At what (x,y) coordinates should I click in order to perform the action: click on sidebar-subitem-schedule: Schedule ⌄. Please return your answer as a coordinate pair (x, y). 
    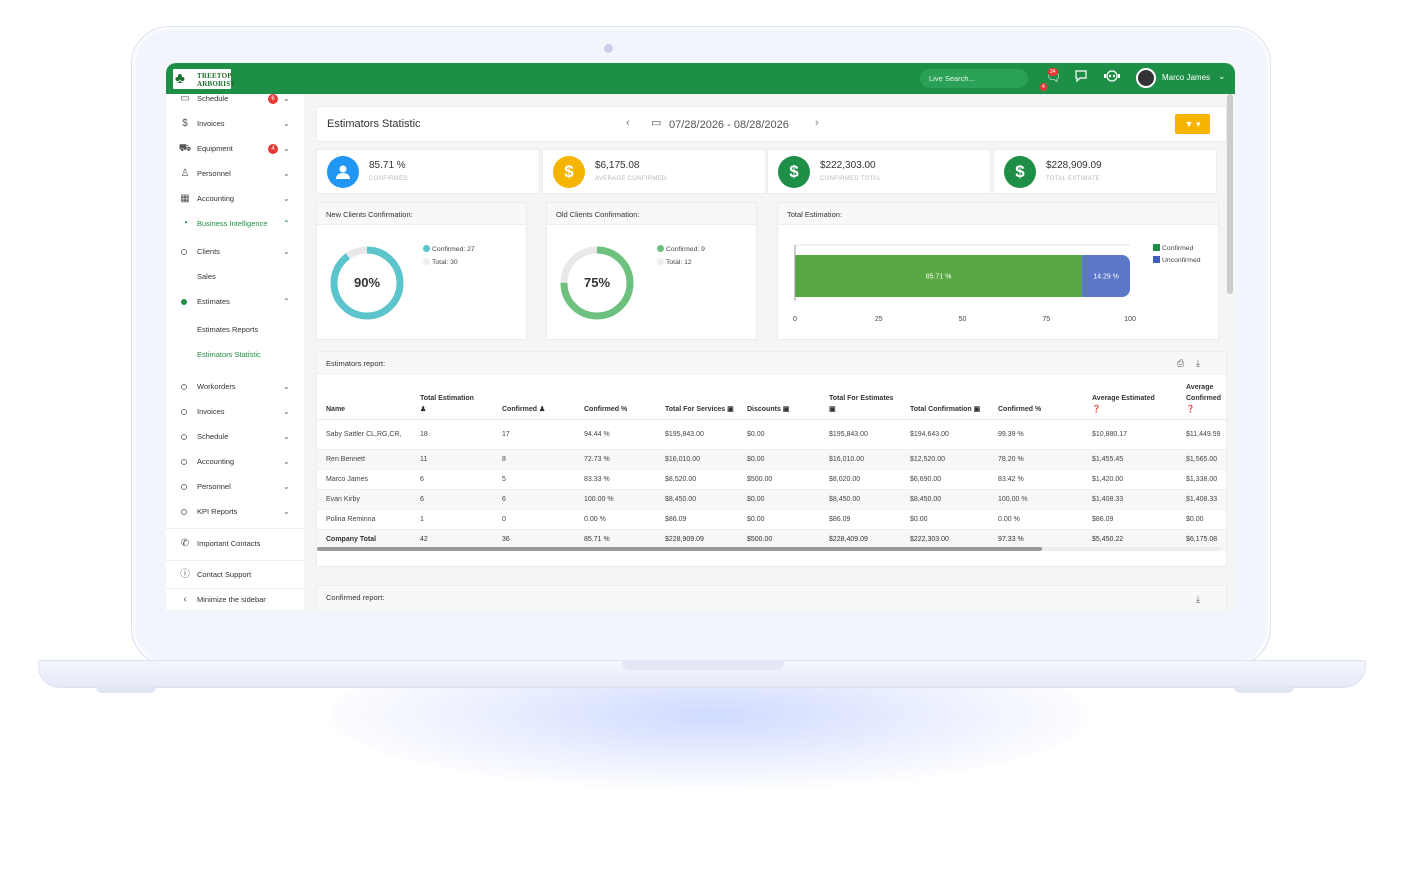
    Looking at the image, I should click on (235, 437).